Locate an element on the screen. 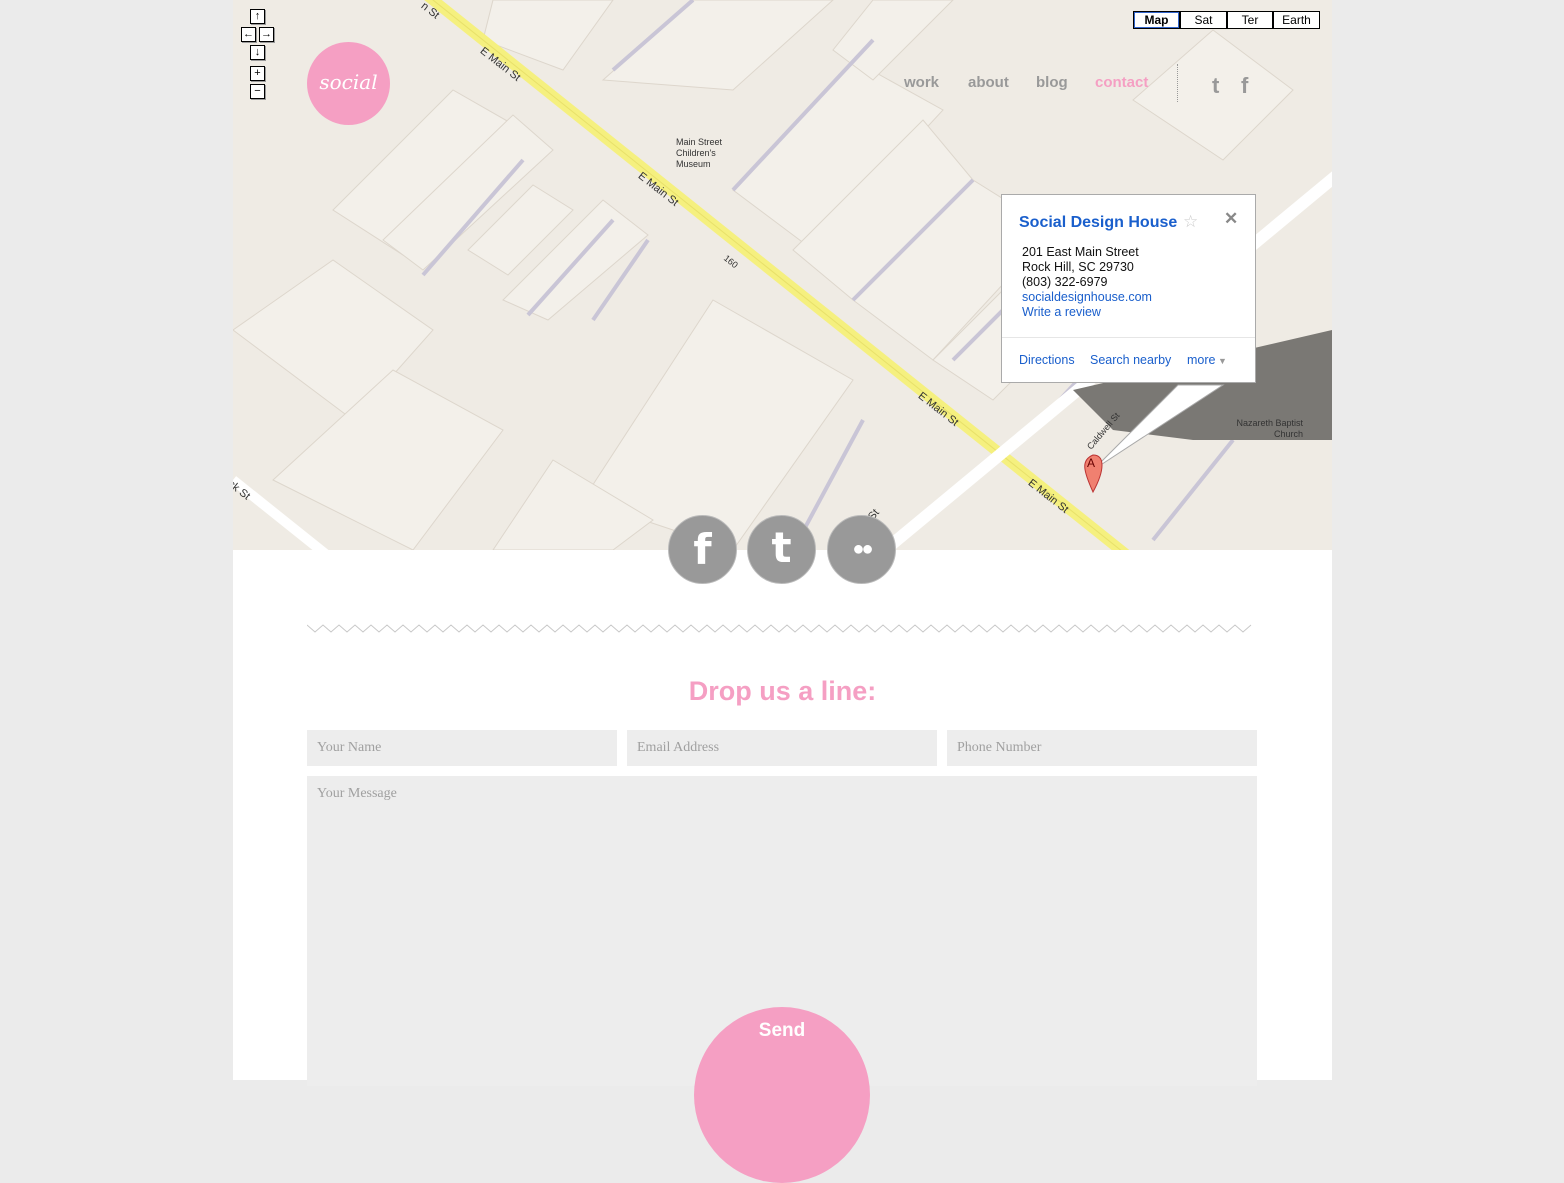 This screenshot has width=1564, height=1183. map-type-sat: Sat is located at coordinates (1203, 20).